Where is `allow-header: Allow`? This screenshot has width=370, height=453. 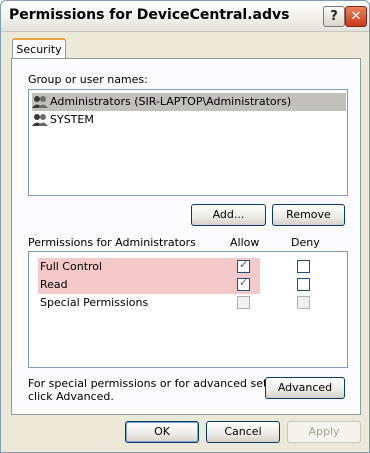
allow-header: Allow is located at coordinates (245, 242).